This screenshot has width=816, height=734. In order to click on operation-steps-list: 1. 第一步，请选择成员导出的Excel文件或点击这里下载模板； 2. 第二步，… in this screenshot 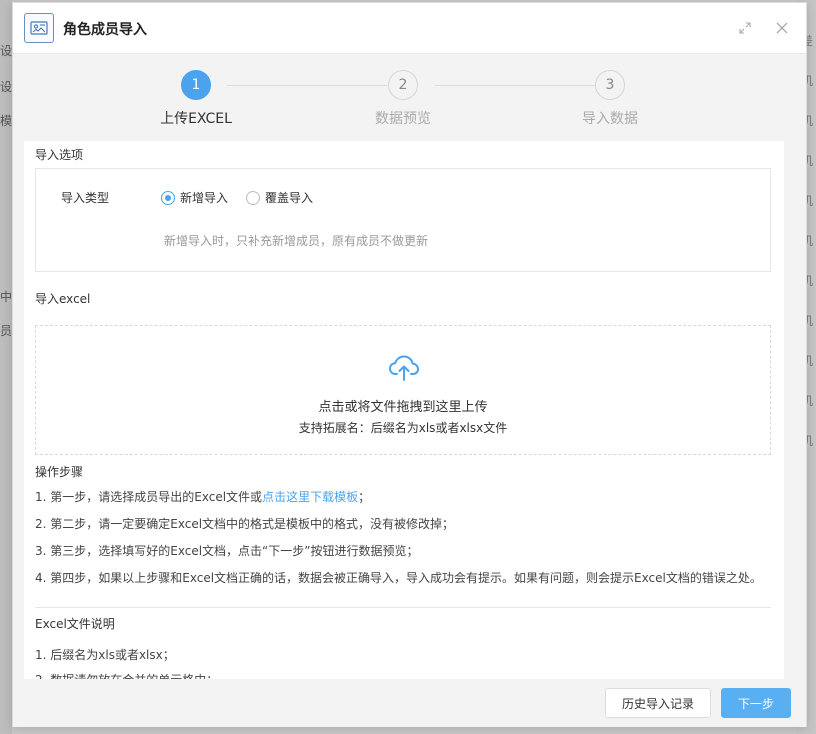, I will do `click(405, 541)`.